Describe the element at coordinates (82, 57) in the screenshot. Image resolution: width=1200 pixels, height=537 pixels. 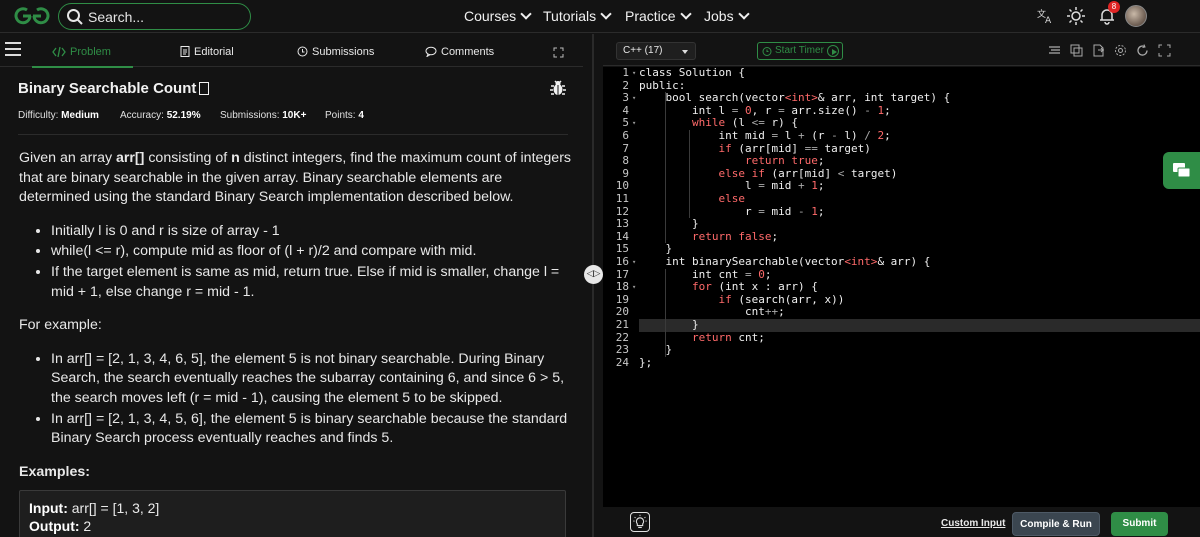
I see `tab-problem: Problem` at that location.